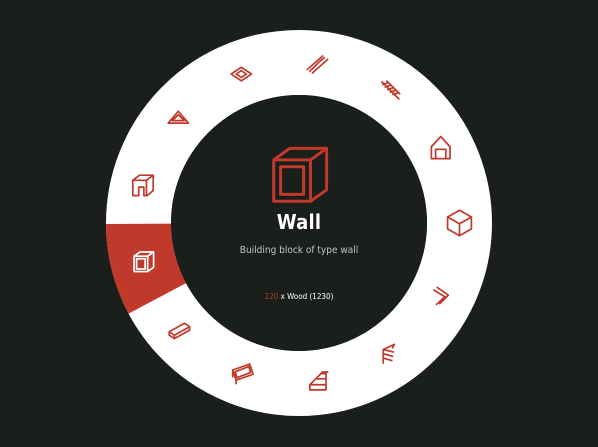  Describe the element at coordinates (299, 250) in the screenshot. I see `selected-item-description: Building block of type wall` at that location.